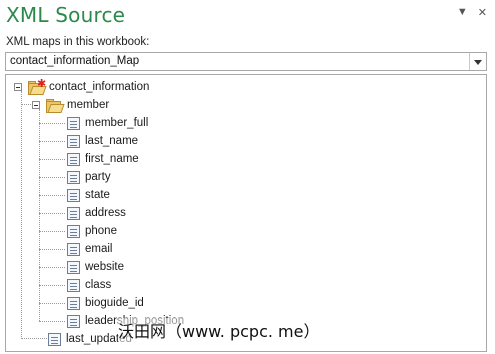 The width and height of the screenshot is (495, 354). I want to click on tree-node-element: website, so click(95, 267).